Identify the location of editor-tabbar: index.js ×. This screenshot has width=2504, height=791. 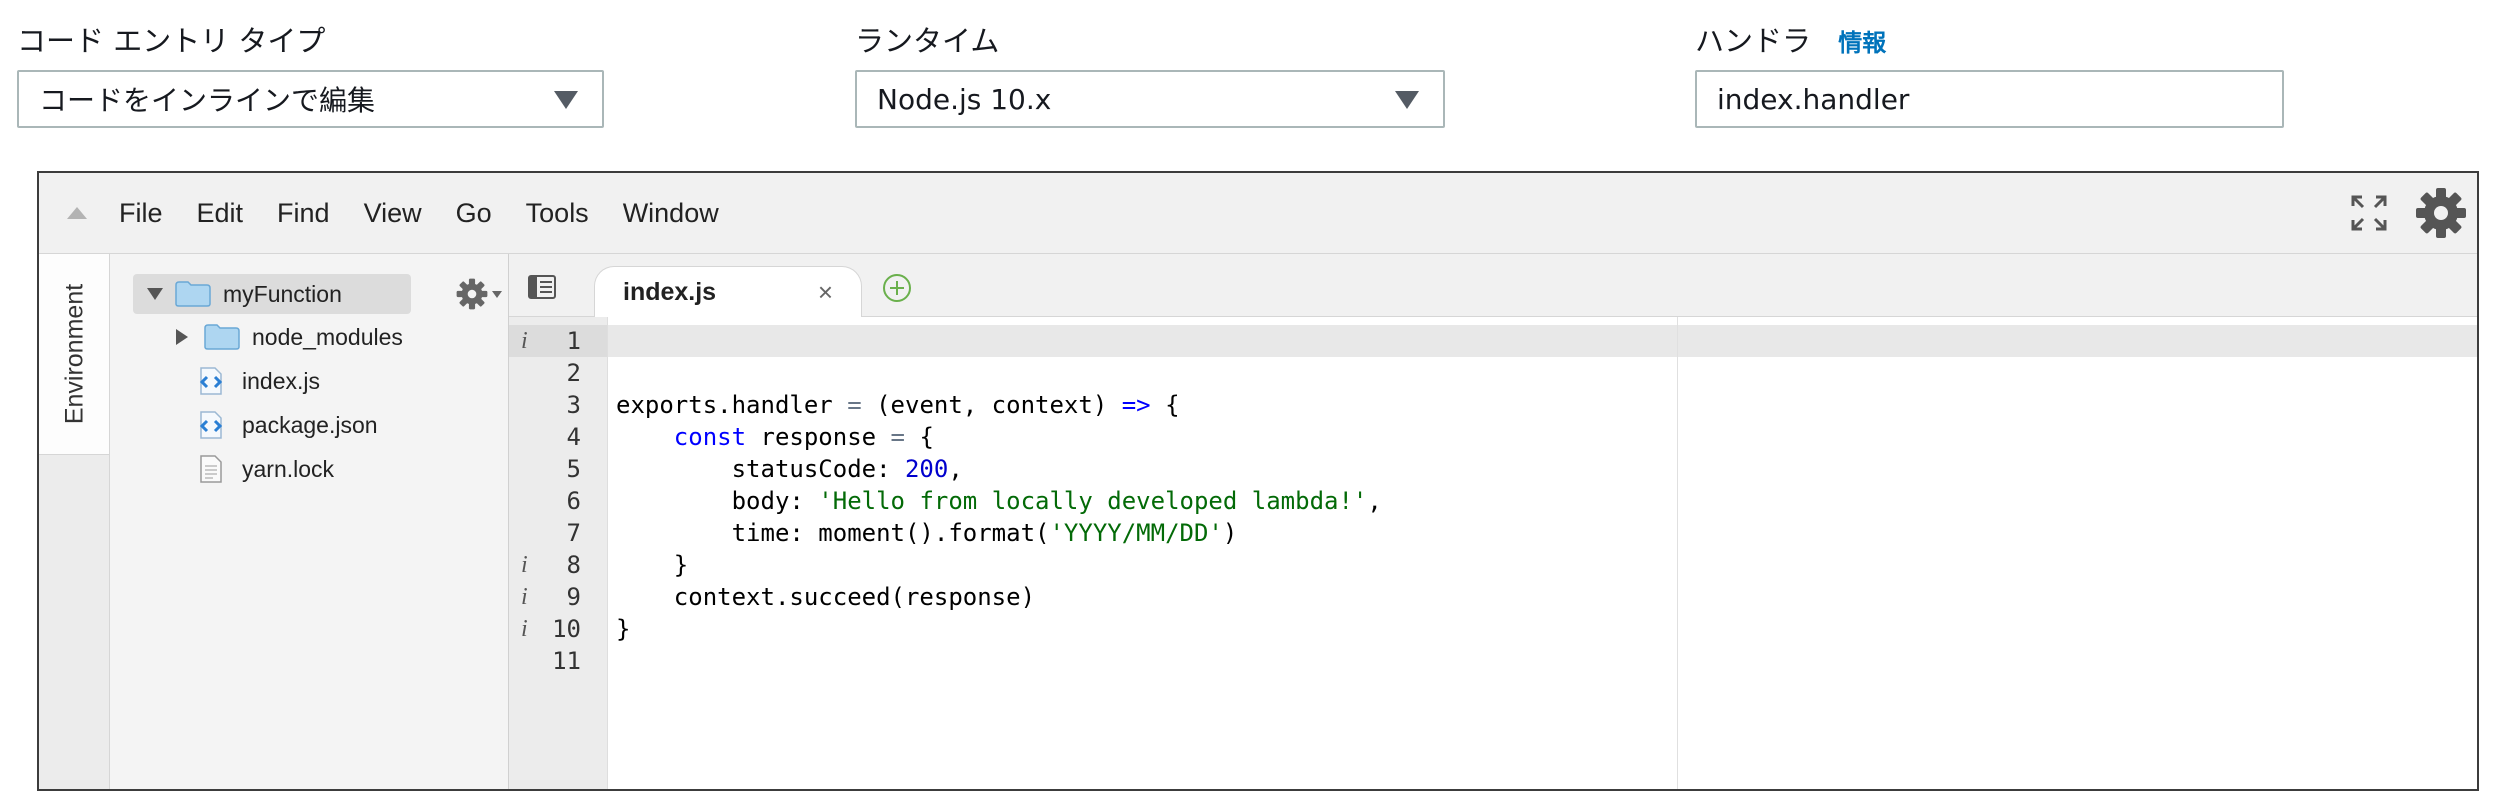
(1493, 285).